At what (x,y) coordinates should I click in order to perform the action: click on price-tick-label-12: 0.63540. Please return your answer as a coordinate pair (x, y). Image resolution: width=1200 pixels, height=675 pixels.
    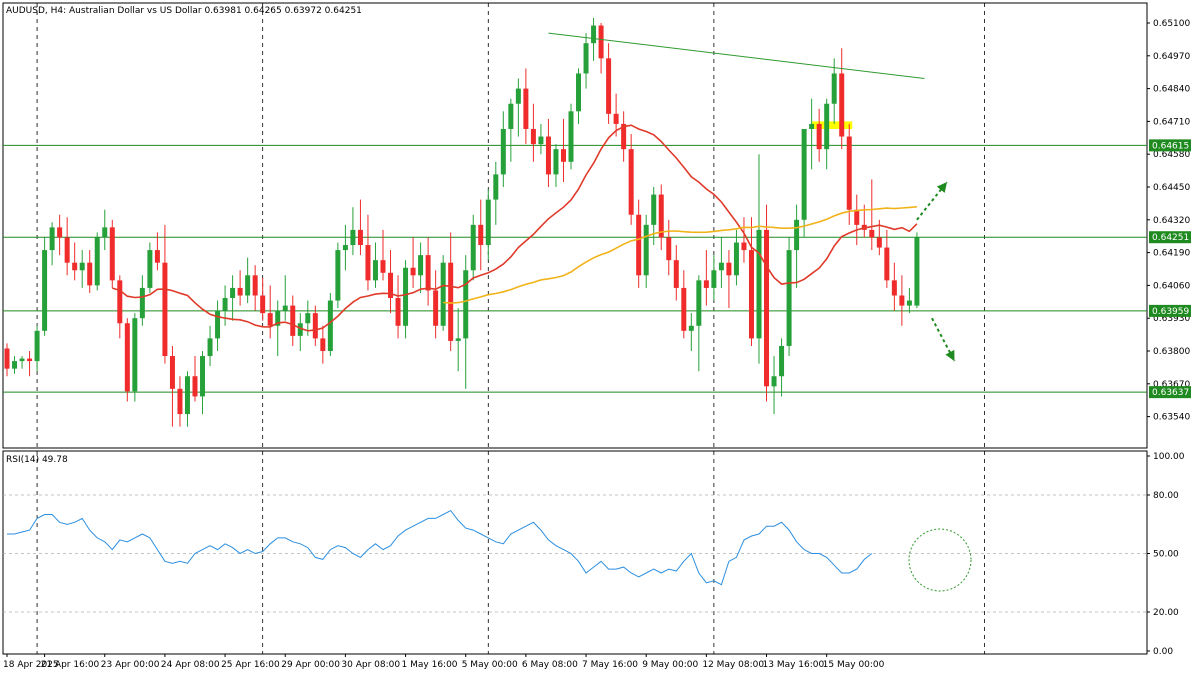
    Looking at the image, I should click on (1171, 418).